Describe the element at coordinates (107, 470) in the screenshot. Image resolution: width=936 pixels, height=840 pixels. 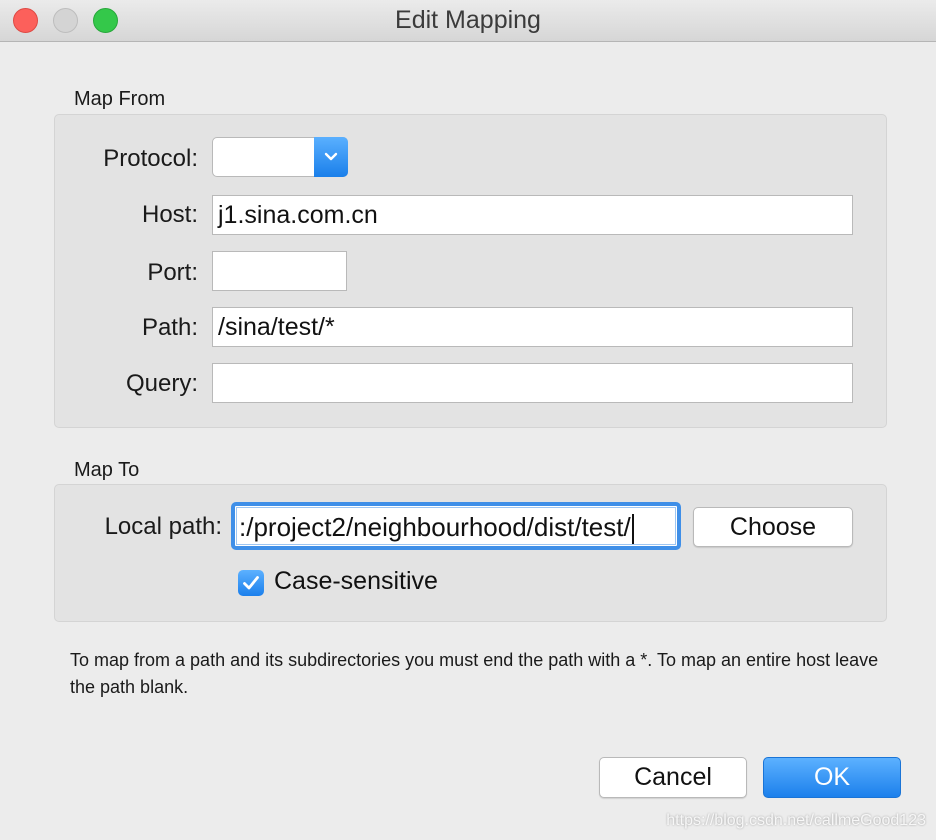
I see `map-to-section-label: Map To` at that location.